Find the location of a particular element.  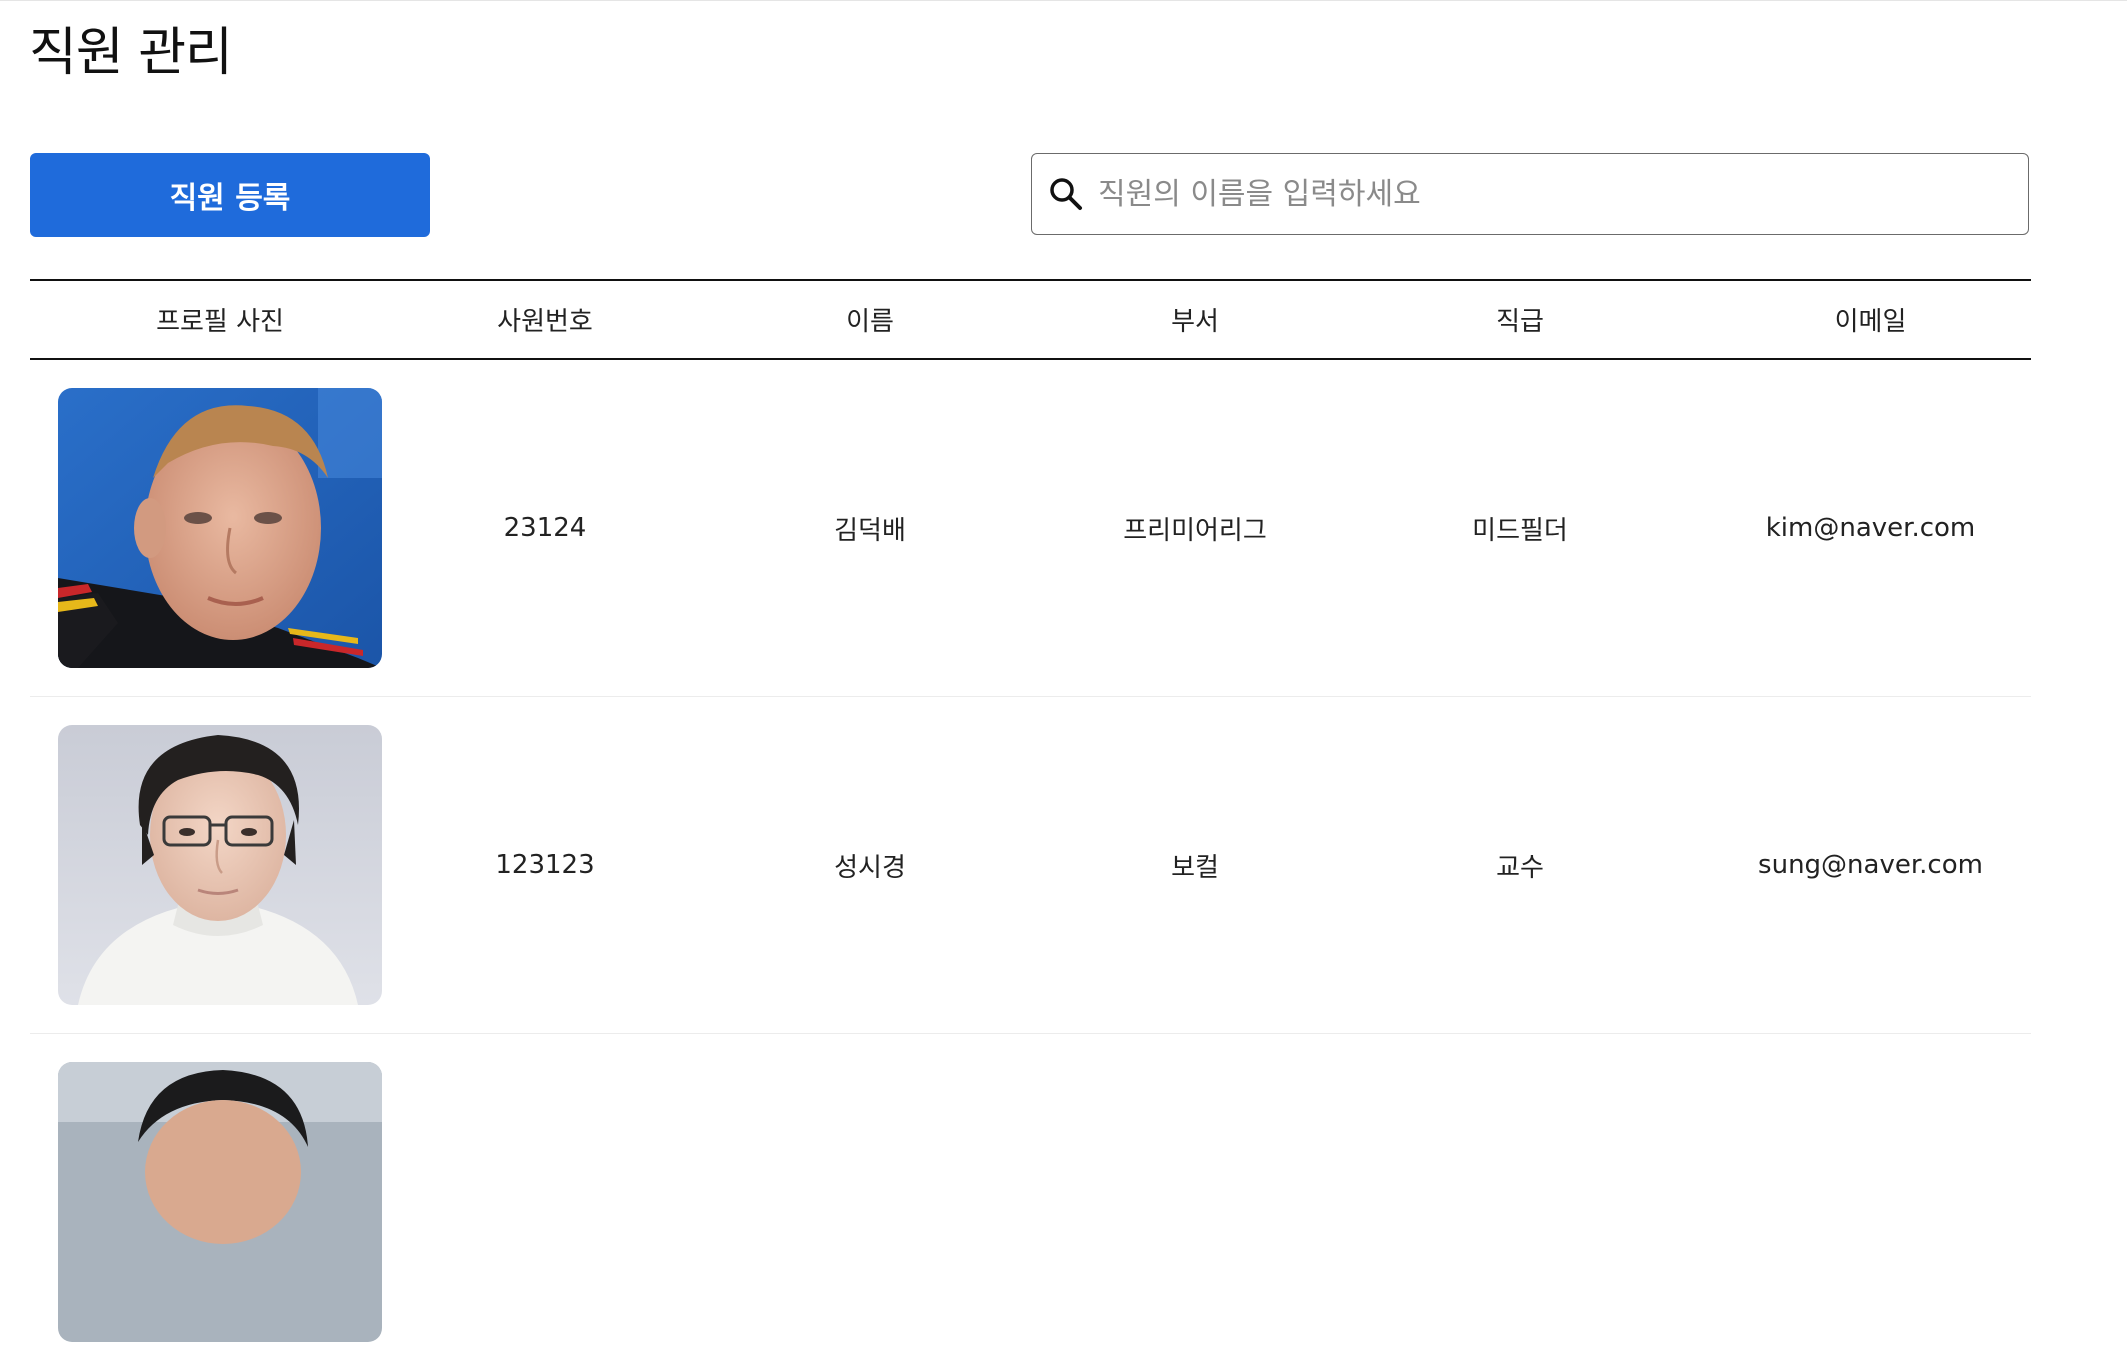

column-header-email: 이메일 is located at coordinates (1870, 322).